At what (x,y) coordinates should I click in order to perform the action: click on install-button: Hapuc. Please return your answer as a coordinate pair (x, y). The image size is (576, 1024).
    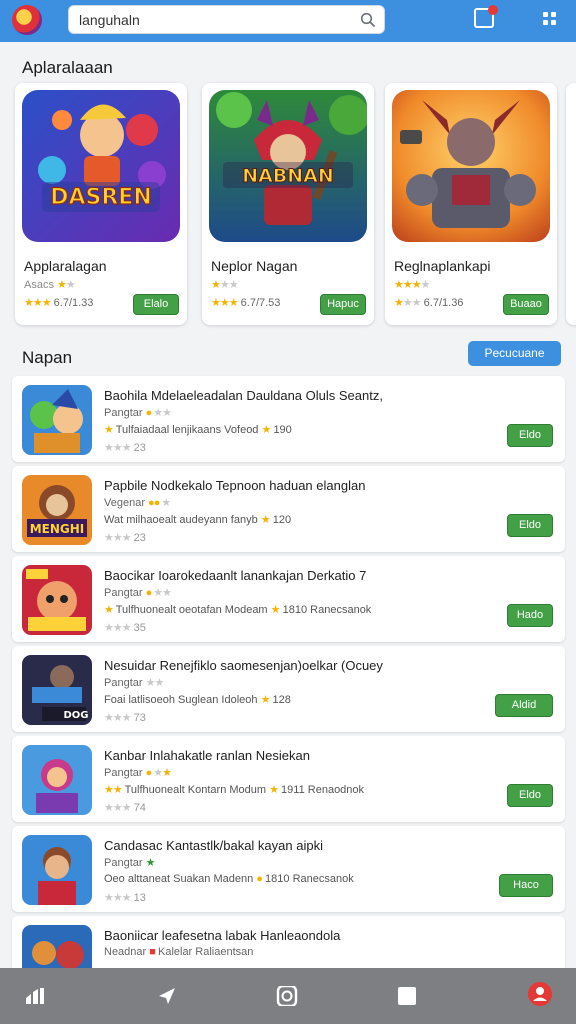
    Looking at the image, I should click on (343, 304).